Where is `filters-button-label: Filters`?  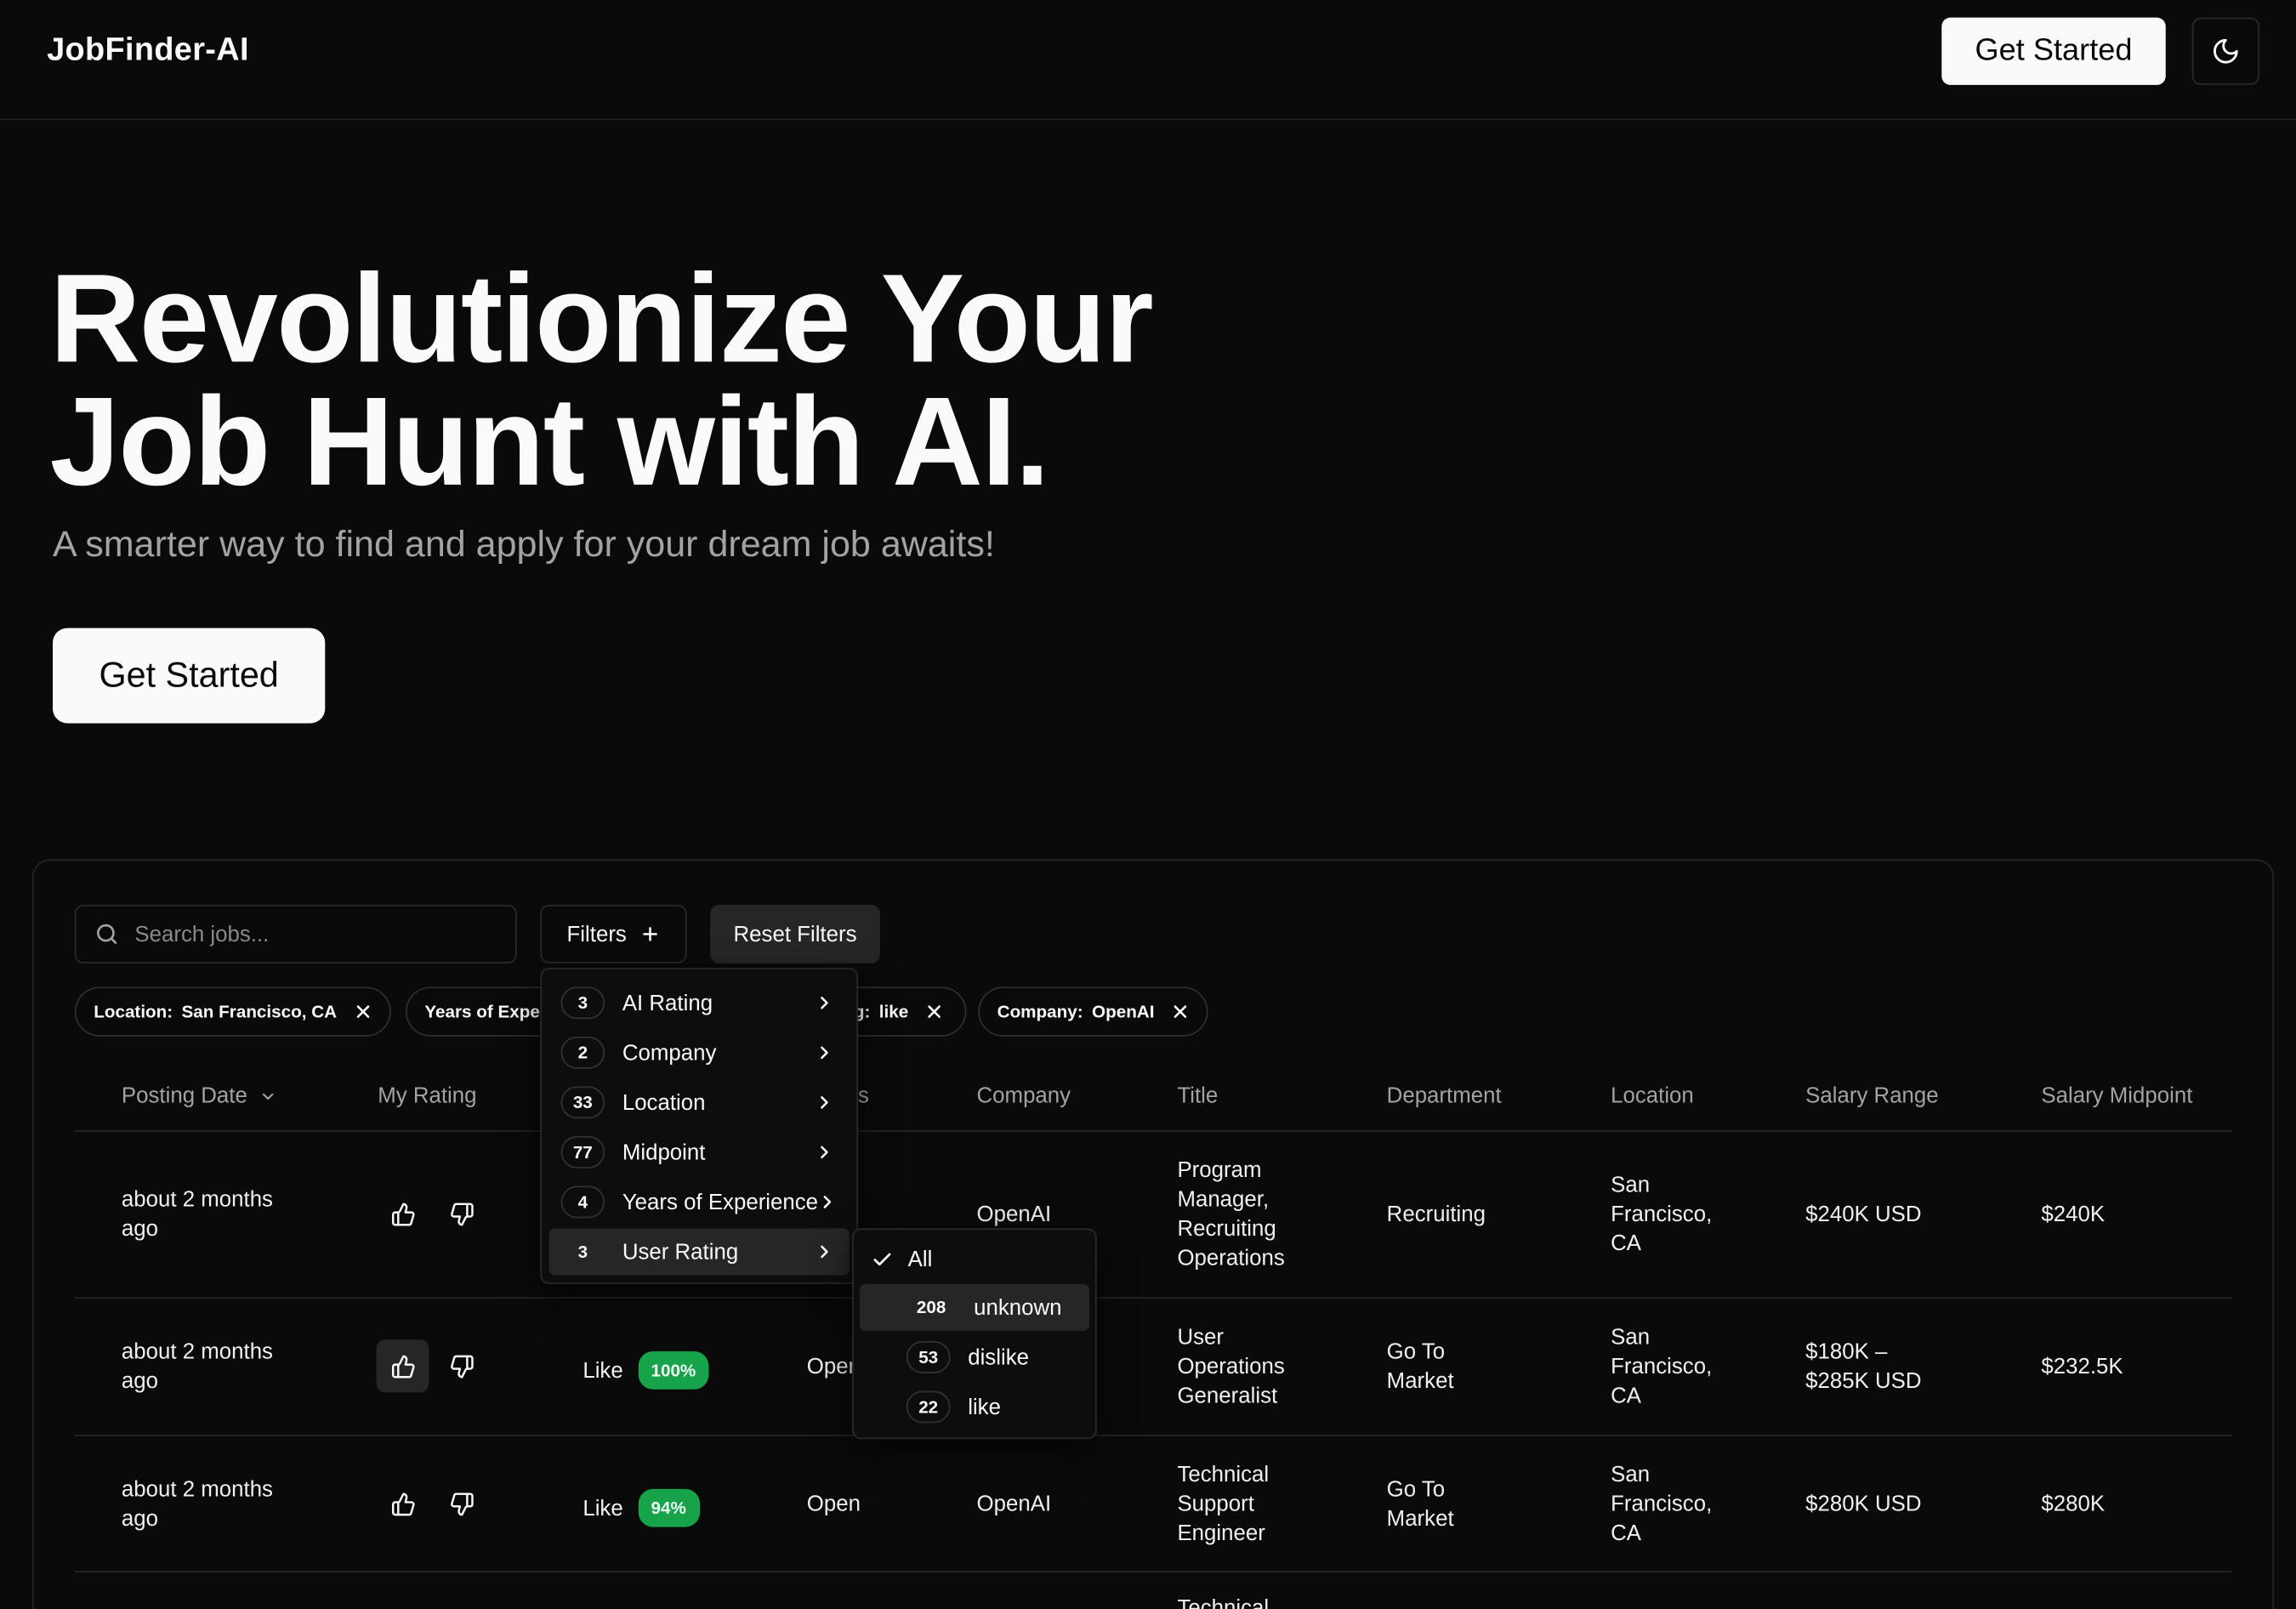 filters-button-label: Filters is located at coordinates (596, 934).